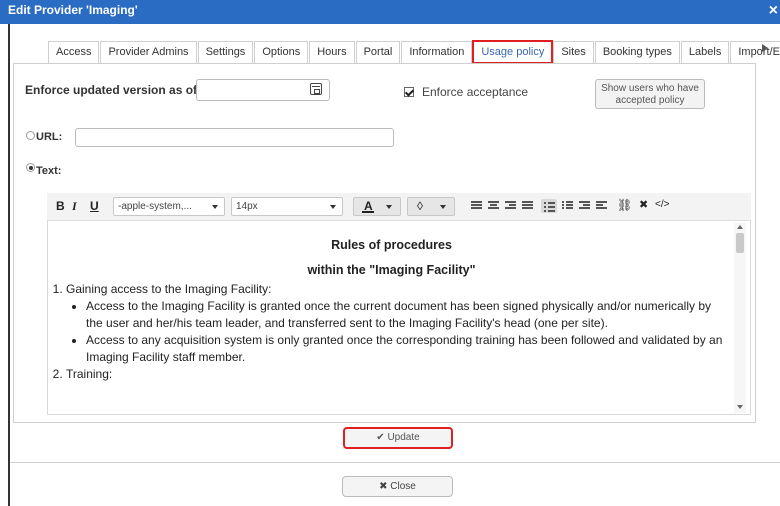  Describe the element at coordinates (549, 206) in the screenshot. I see `bulleted-list-icon` at that location.